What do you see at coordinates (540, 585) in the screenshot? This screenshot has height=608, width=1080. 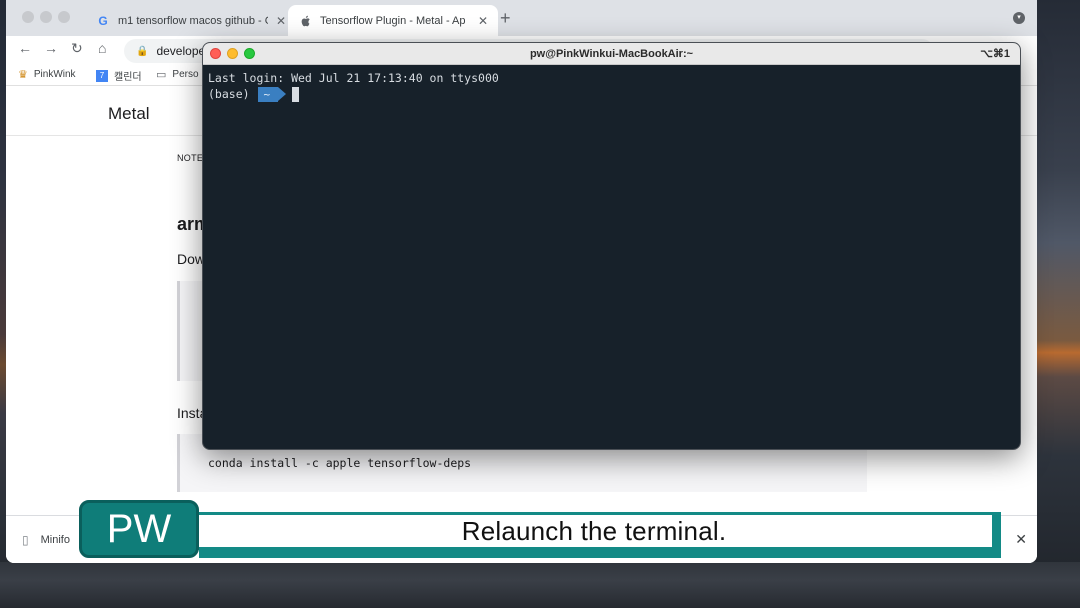 I see `desktop-wallpaper-bottom` at bounding box center [540, 585].